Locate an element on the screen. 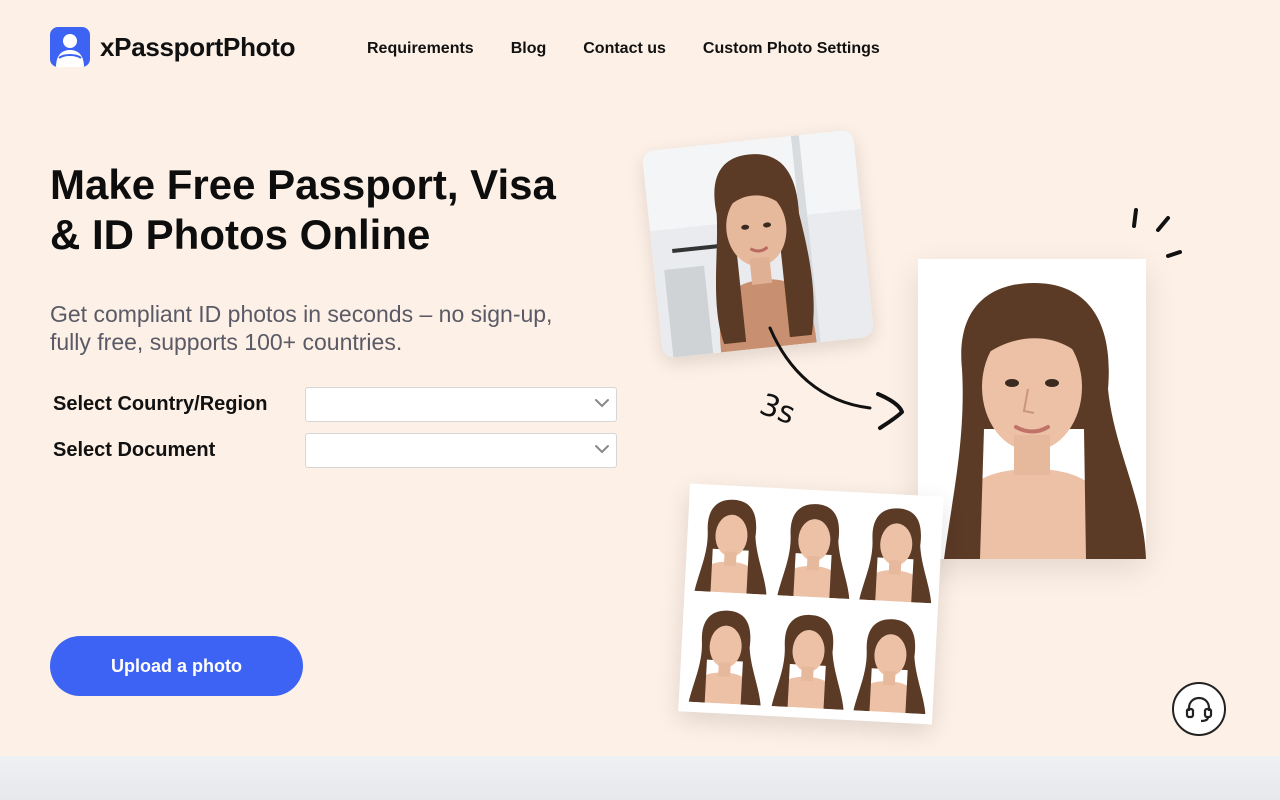  upload-photo-button: Upload a photo is located at coordinates (176, 666).